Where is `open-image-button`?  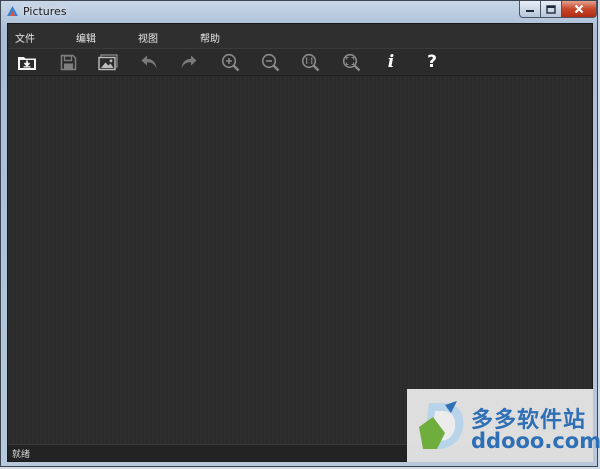 open-image-button is located at coordinates (108, 62).